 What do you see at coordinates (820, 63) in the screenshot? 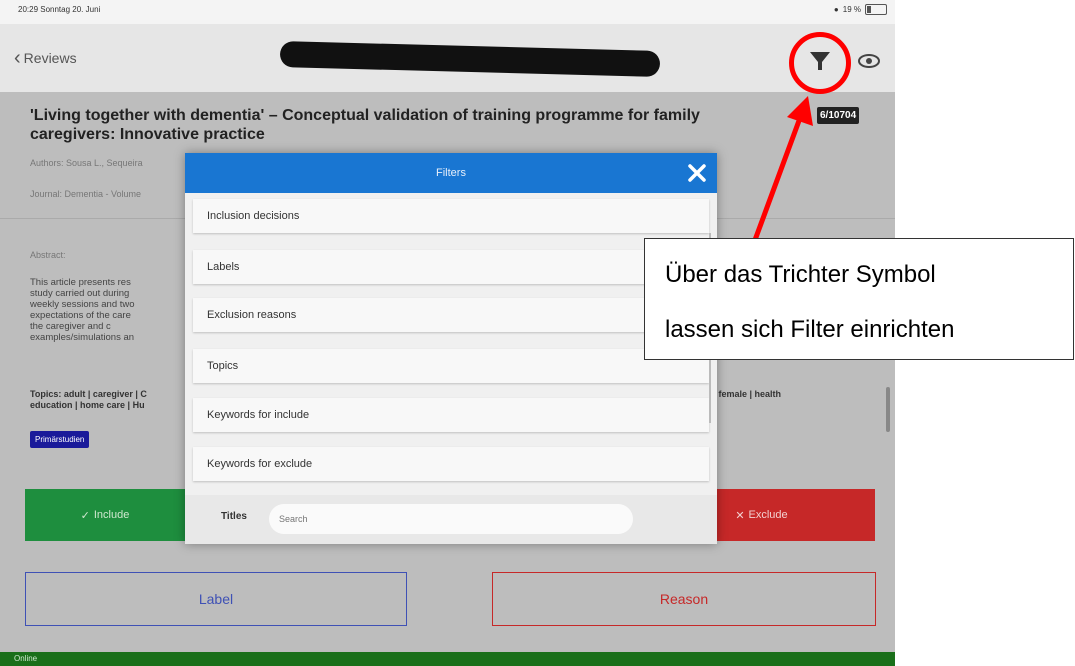
I see `highlight-circle` at bounding box center [820, 63].